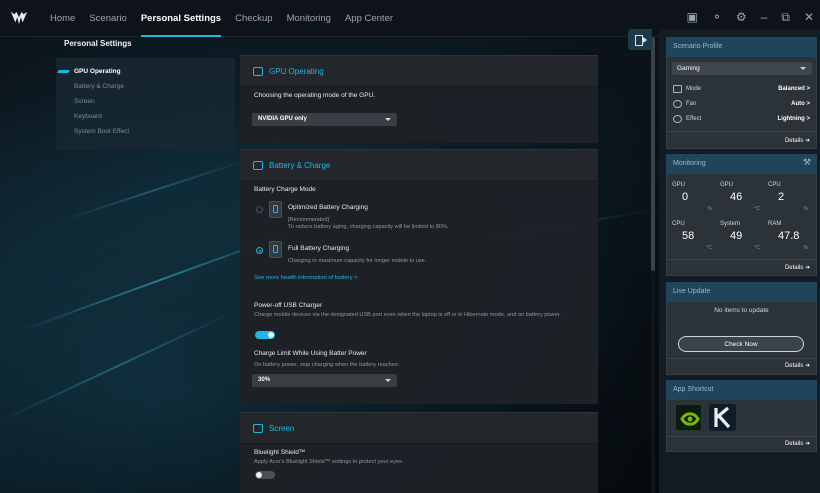 This screenshot has height=493, width=820. Describe the element at coordinates (63, 71) in the screenshot. I see `active-indicator` at that location.